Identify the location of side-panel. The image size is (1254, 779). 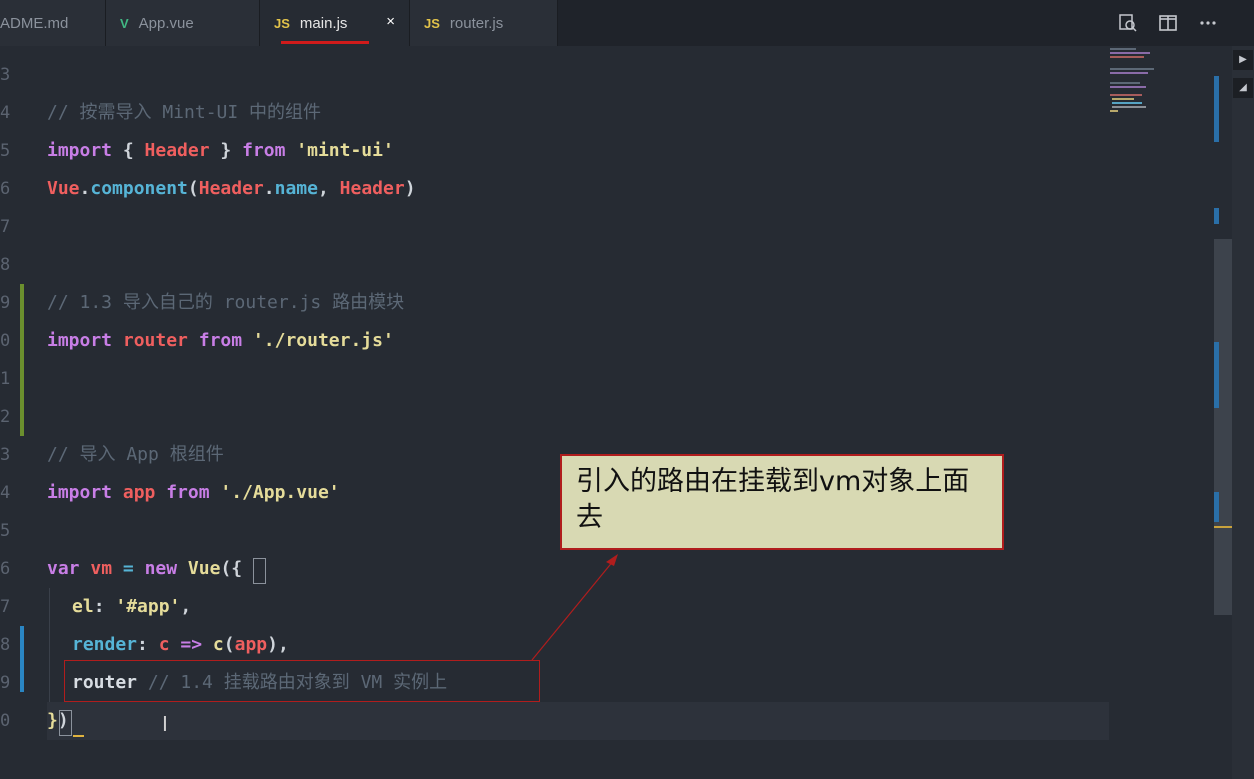
(1243, 412).